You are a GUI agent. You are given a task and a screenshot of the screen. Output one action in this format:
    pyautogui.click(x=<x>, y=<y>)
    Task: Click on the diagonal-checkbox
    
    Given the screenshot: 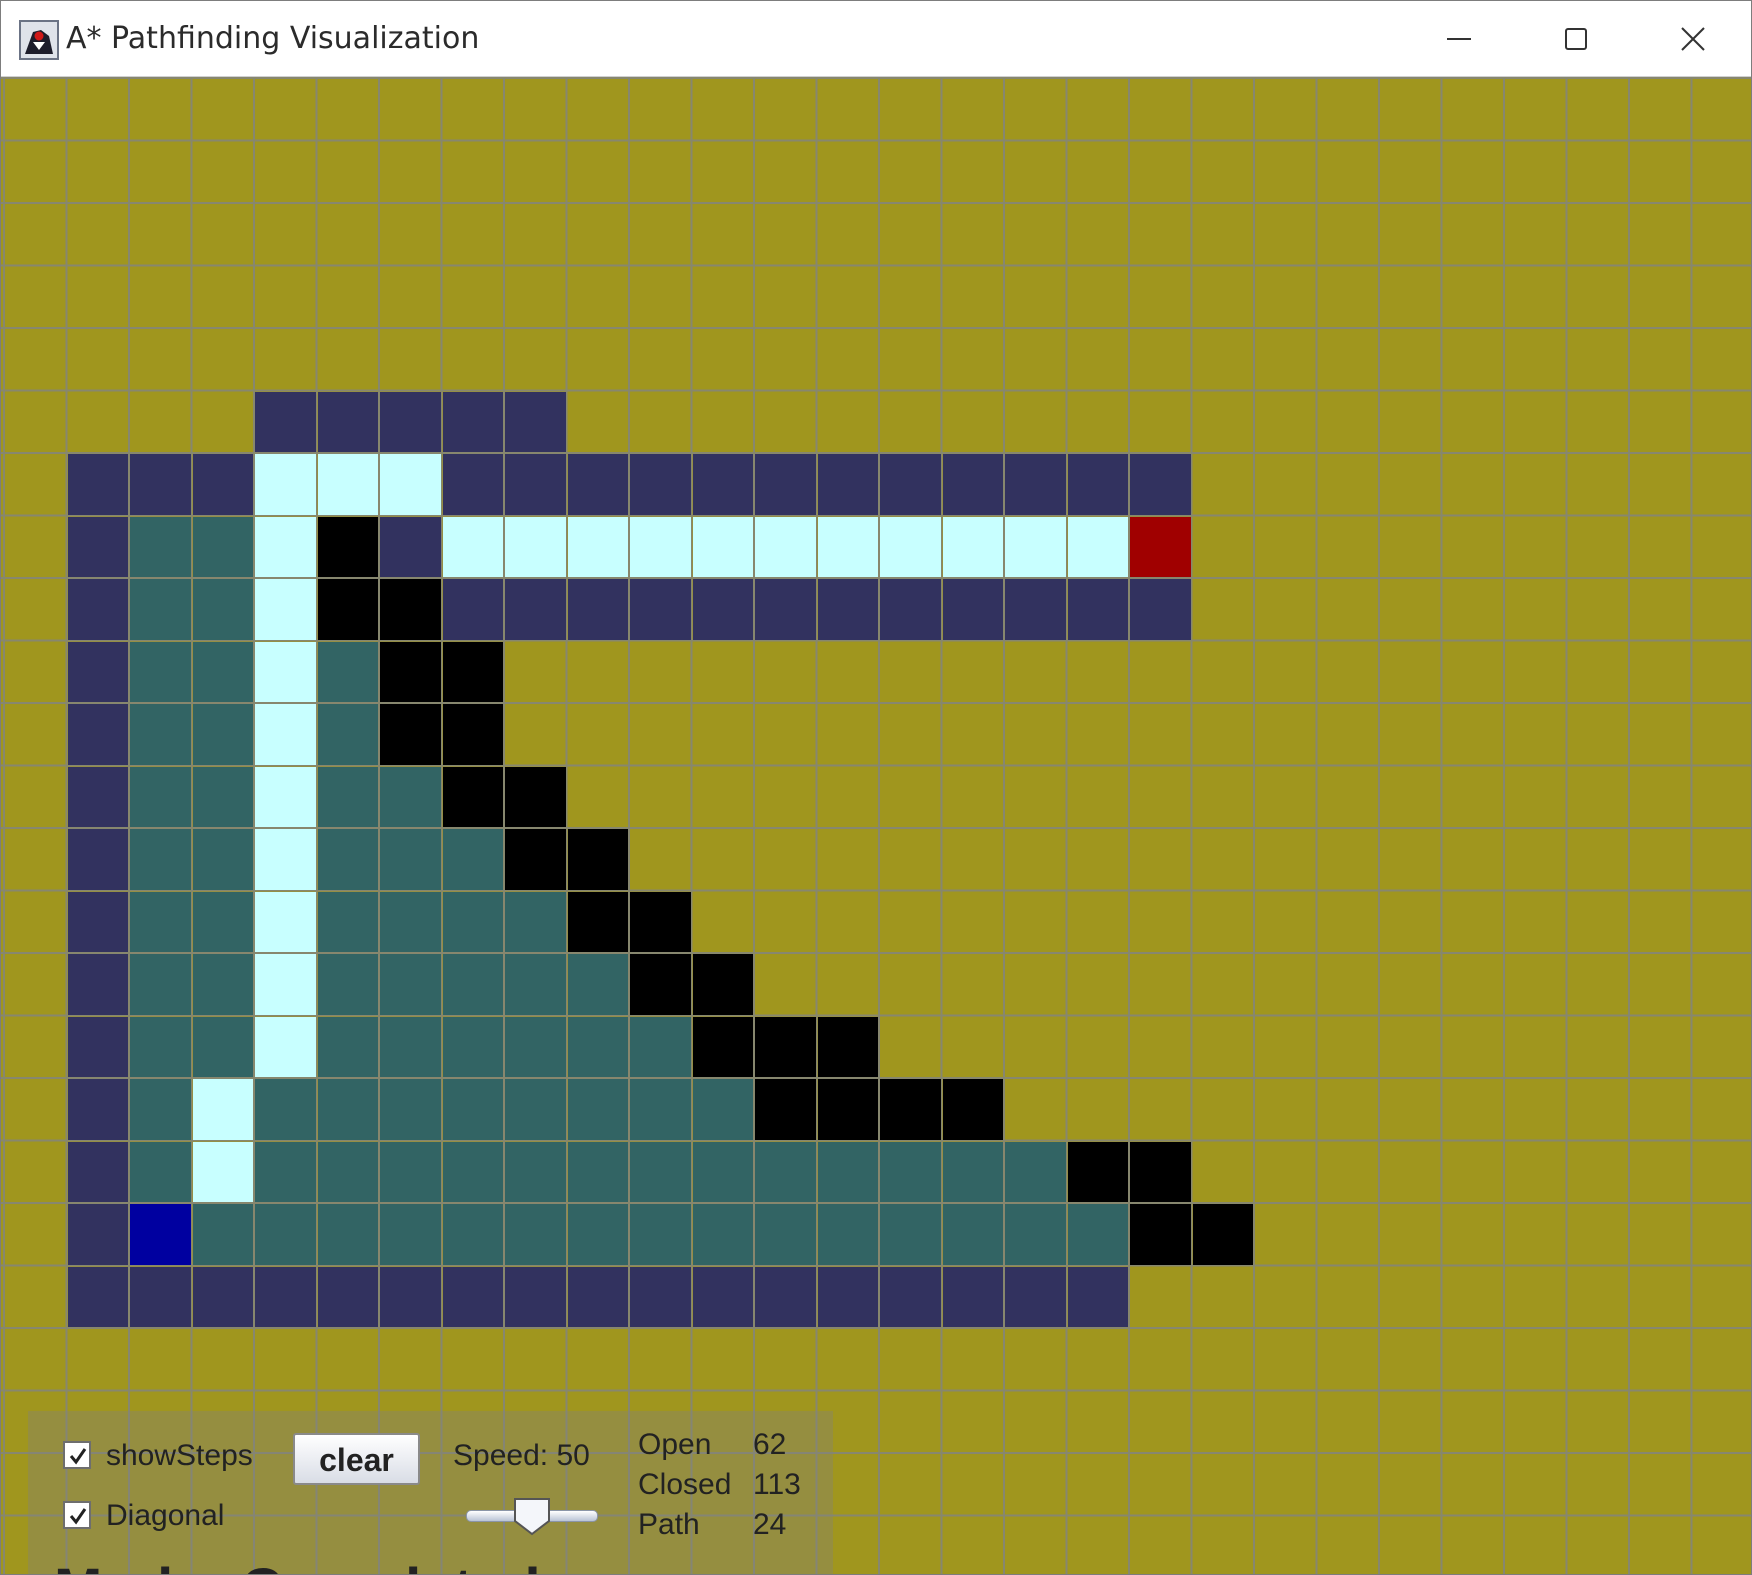 What is the action you would take?
    pyautogui.click(x=77, y=1515)
    